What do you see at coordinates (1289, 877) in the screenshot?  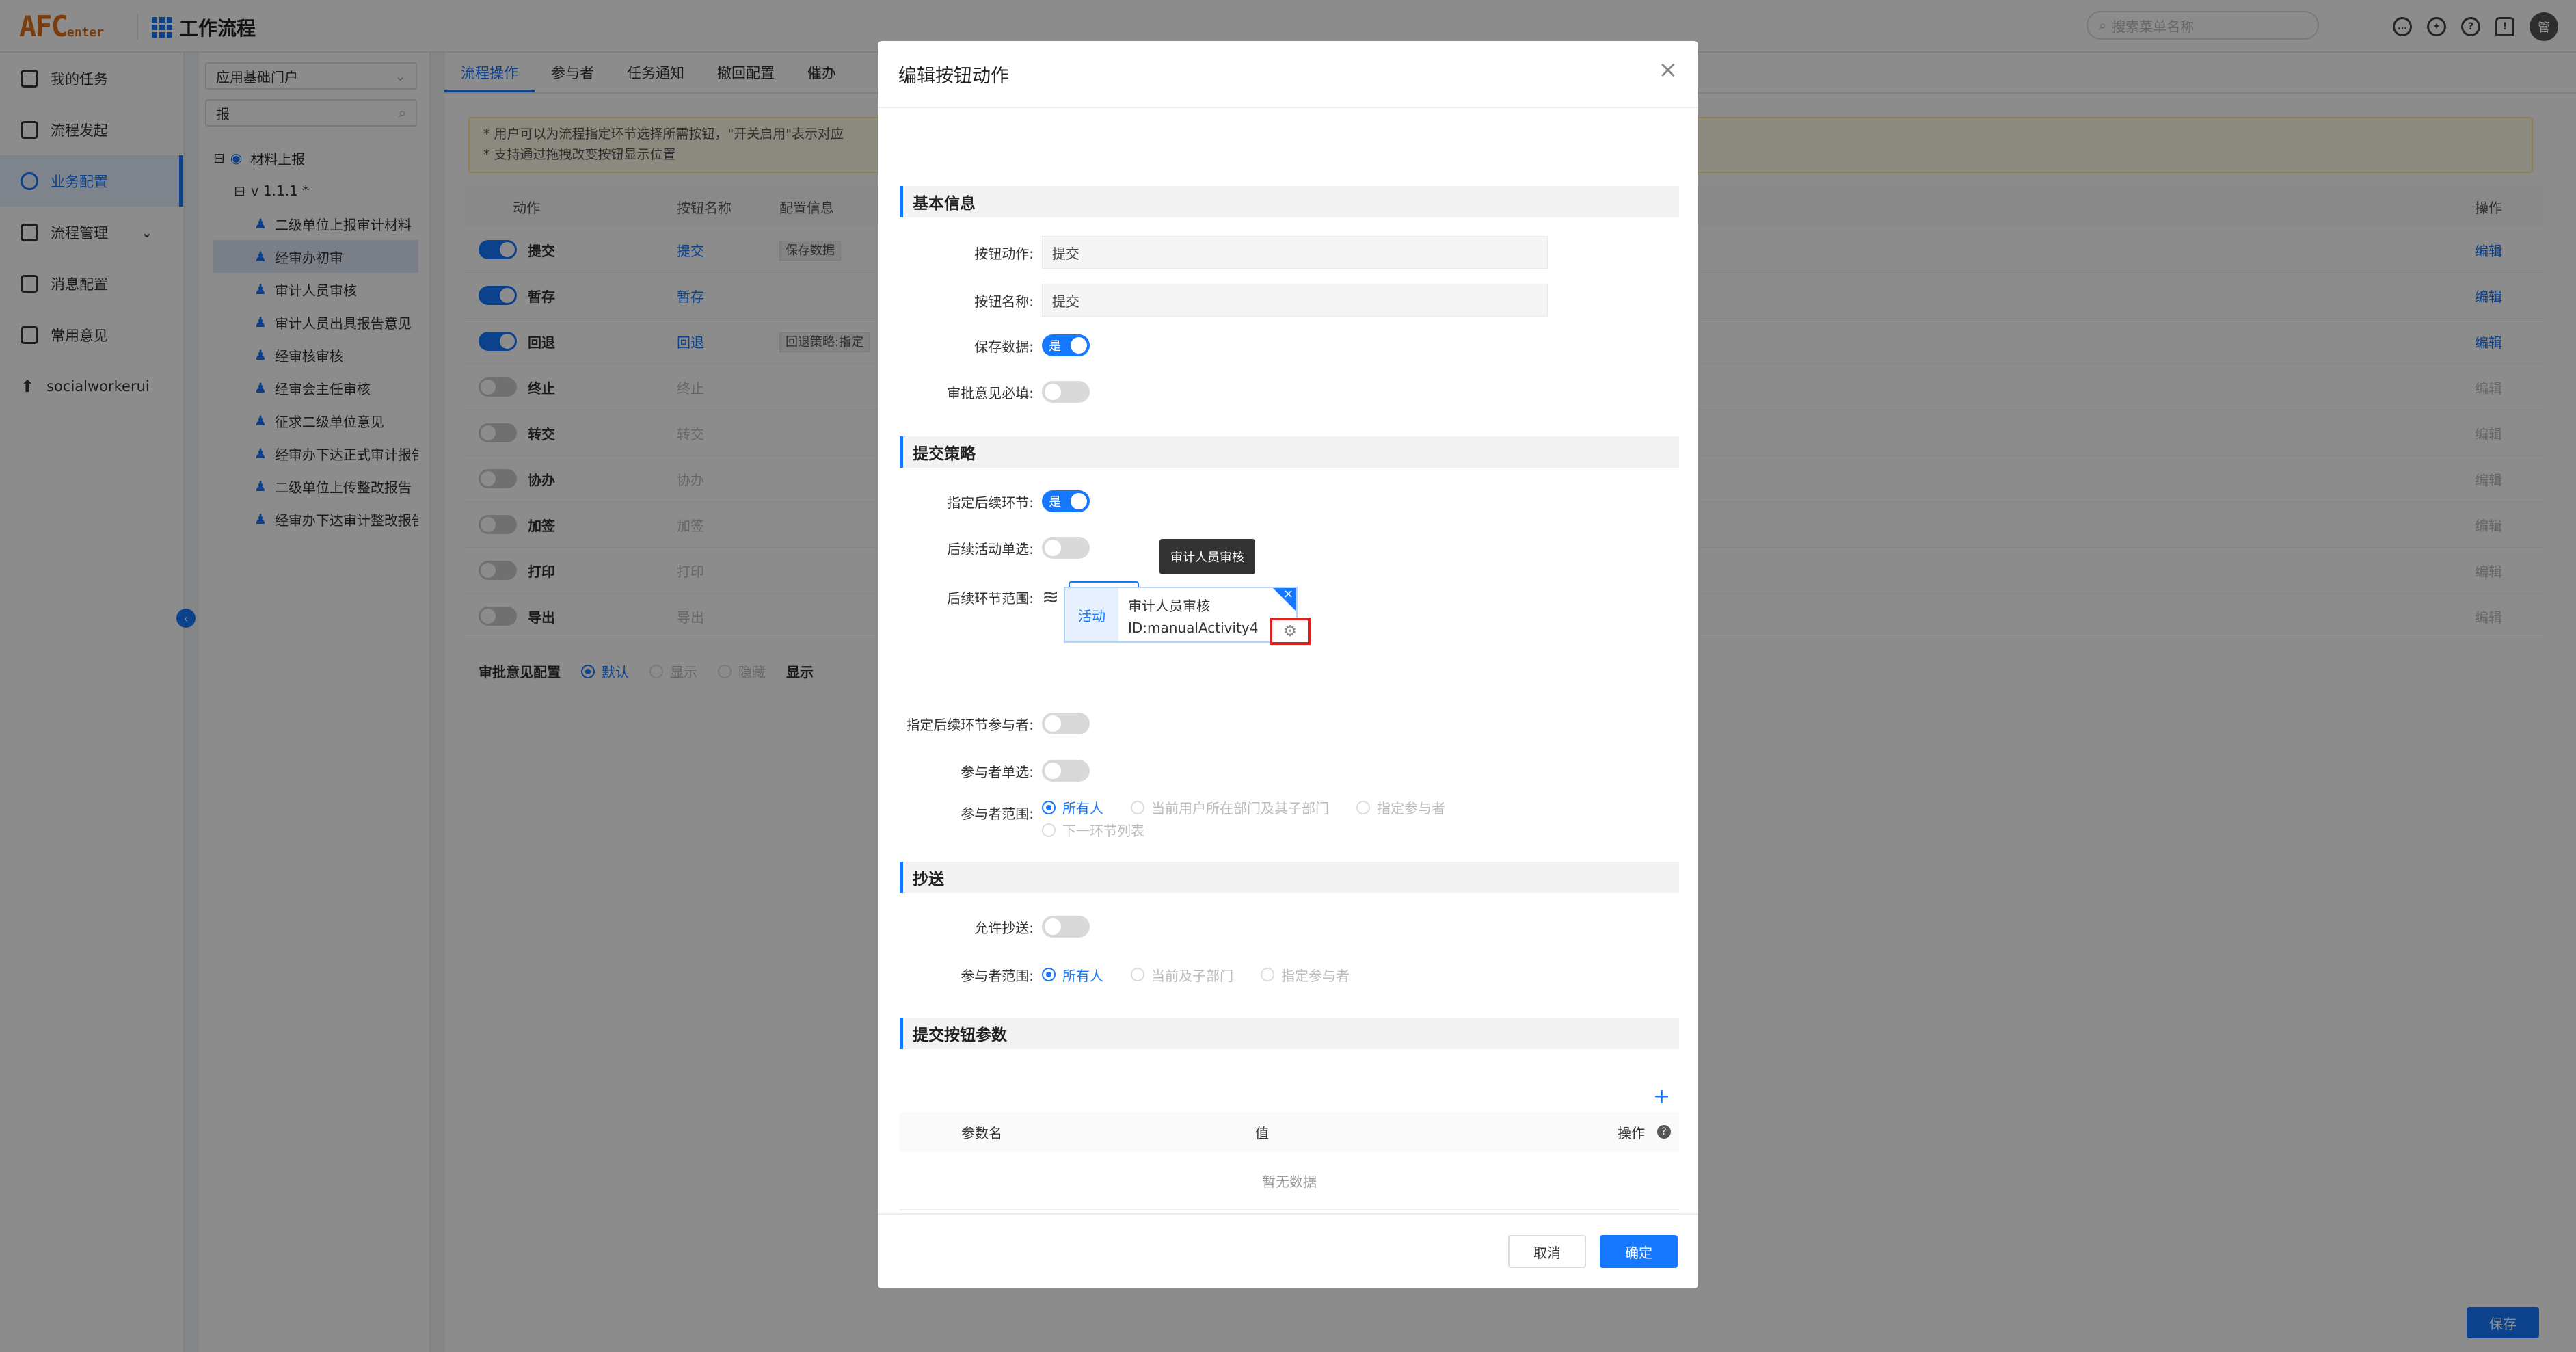 I see `section-cc: 抄送` at bounding box center [1289, 877].